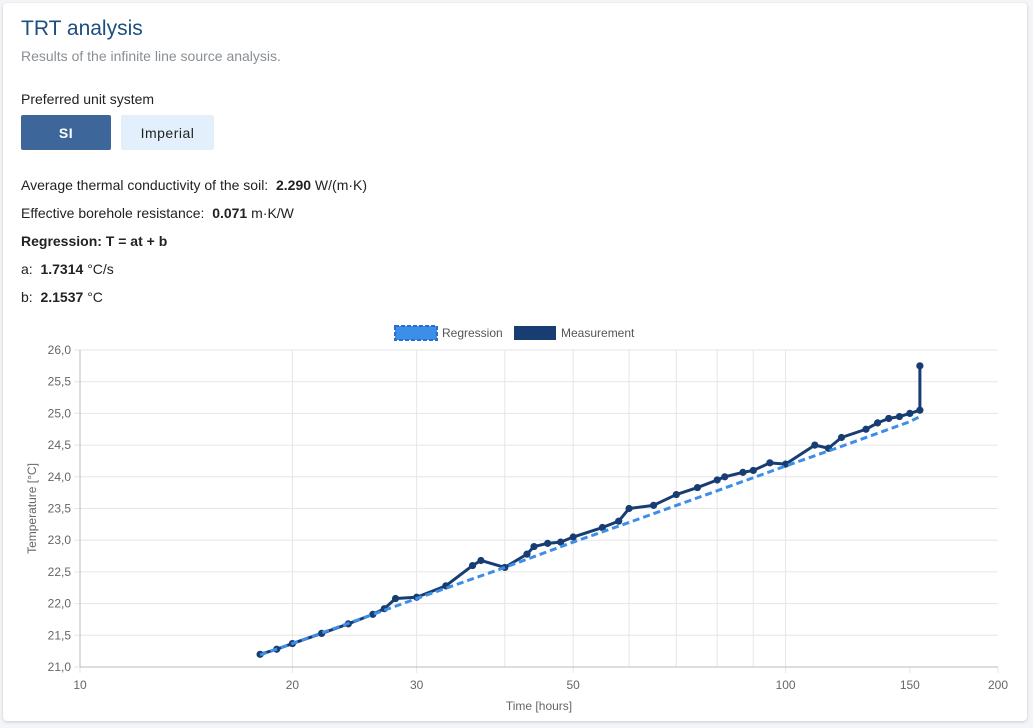 The height and width of the screenshot is (728, 1033). I want to click on y-tick-label: 23,5, so click(60, 509).